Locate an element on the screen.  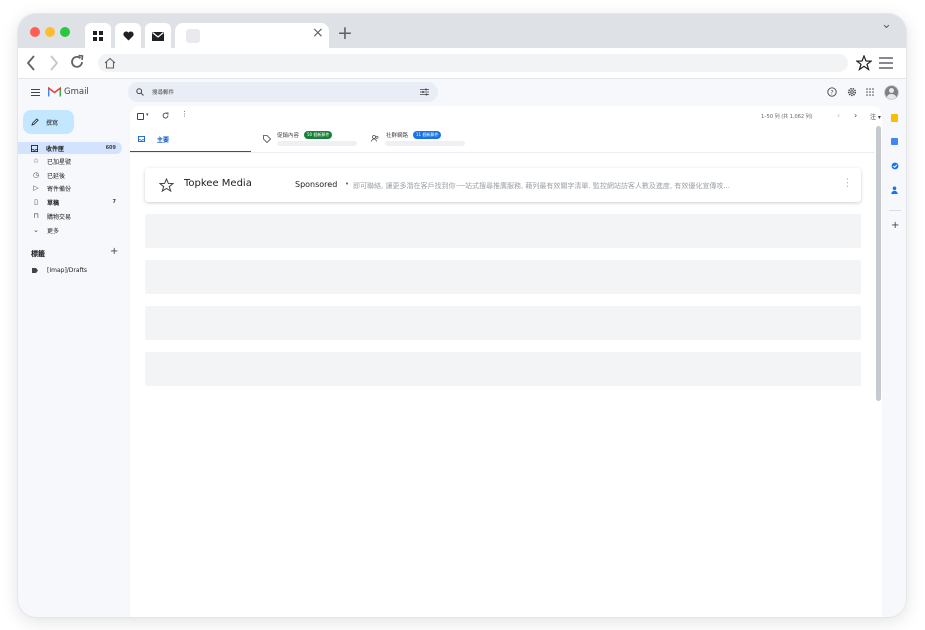
star-icon: ☆ is located at coordinates (36, 161).